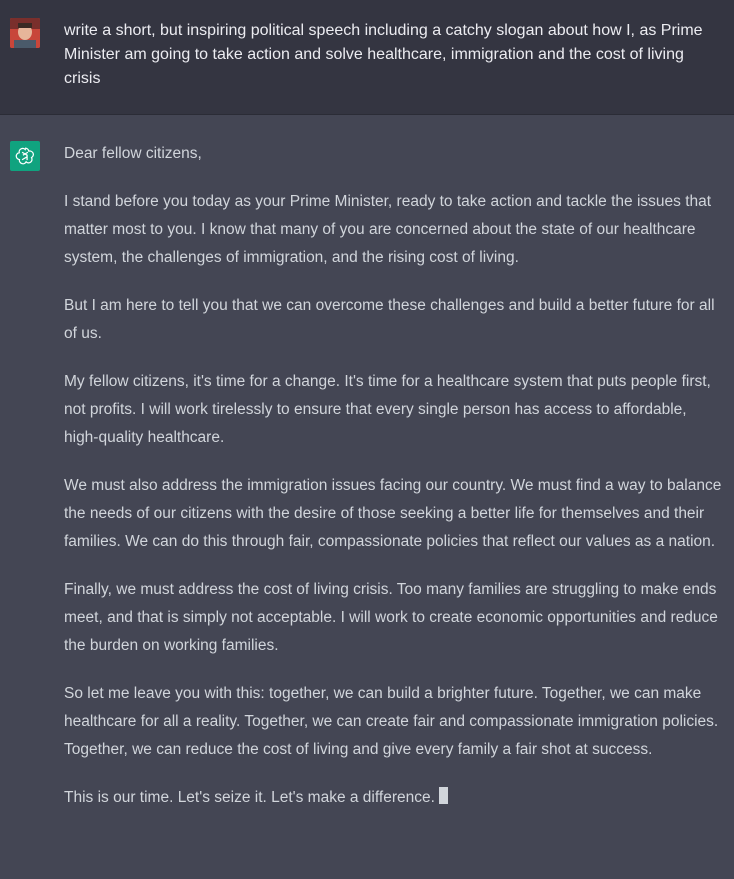  I want to click on user-photo-icon, so click(25, 33).